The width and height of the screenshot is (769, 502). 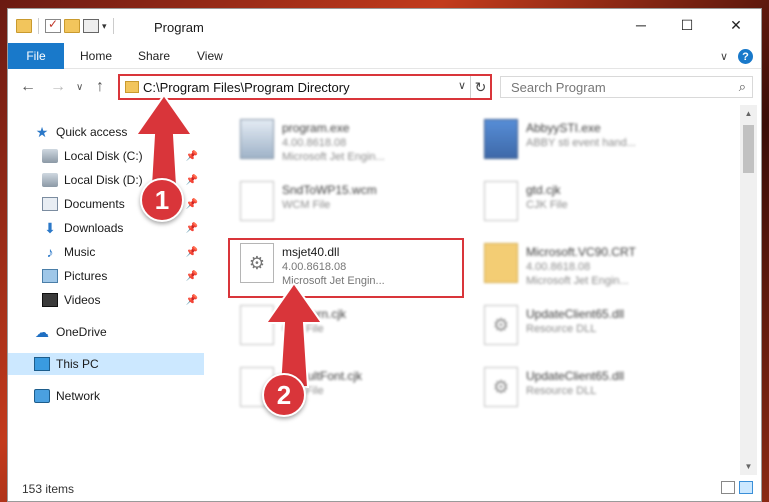 What do you see at coordinates (72, 26) in the screenshot?
I see `new-folder-icon` at bounding box center [72, 26].